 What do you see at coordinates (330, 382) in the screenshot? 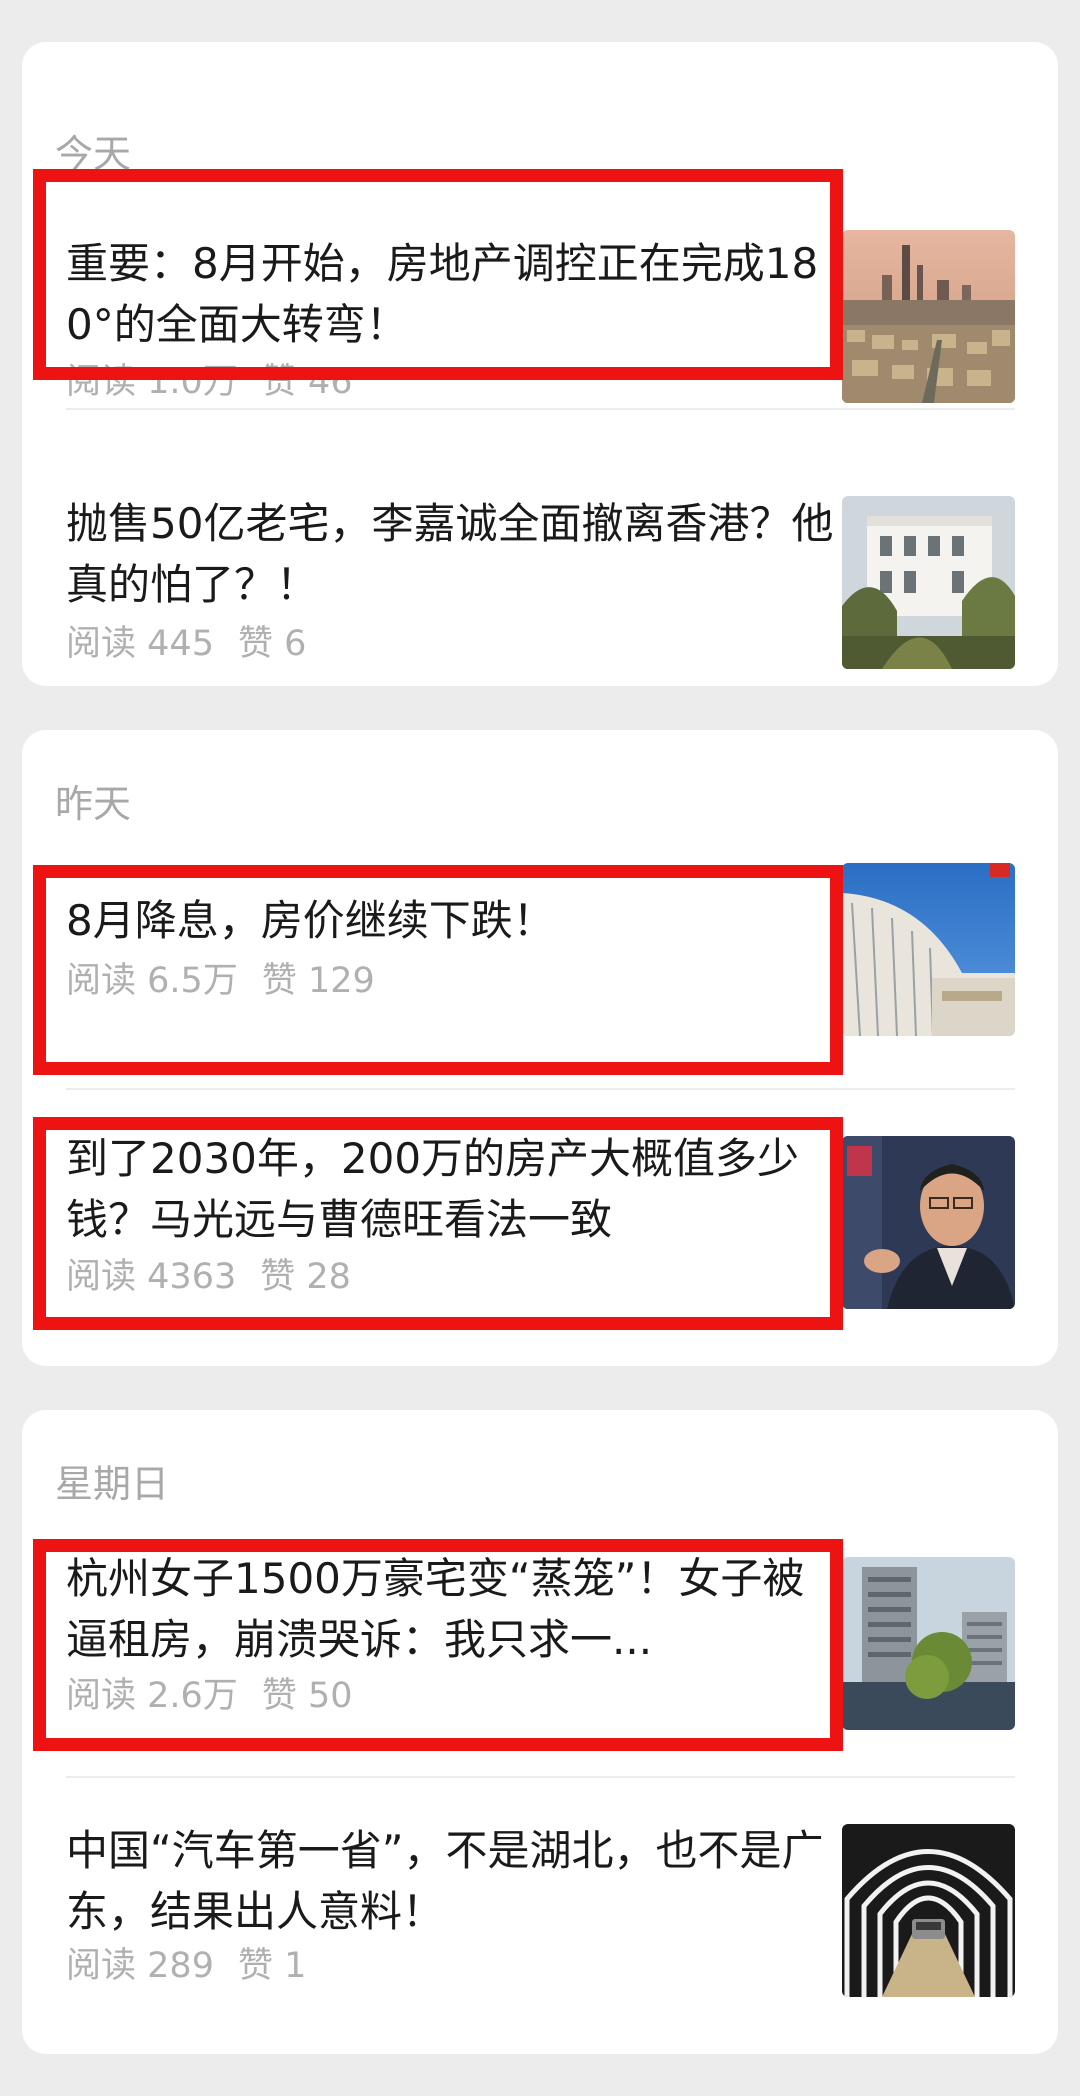
I see `like-count: 46` at bounding box center [330, 382].